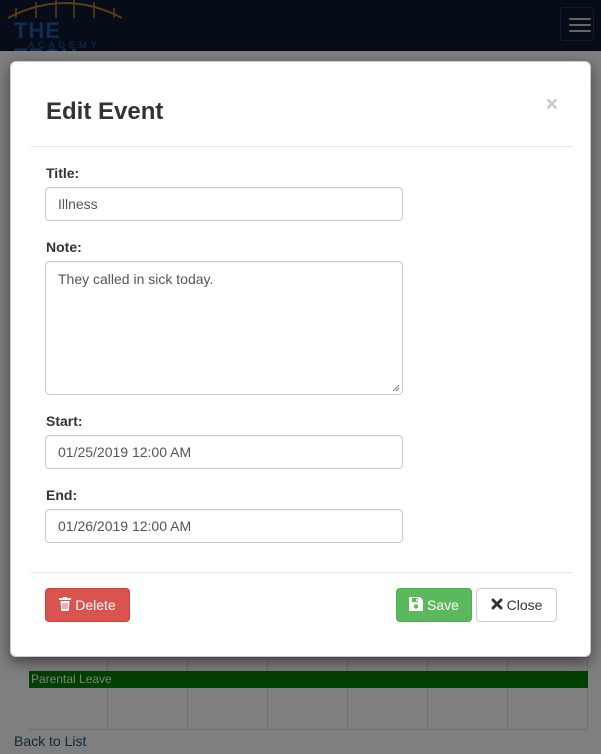 The image size is (601, 754). I want to click on note-label: Note:, so click(64, 247).